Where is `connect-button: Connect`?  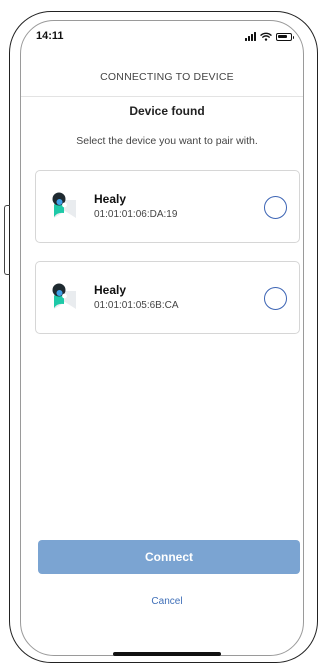 connect-button: Connect is located at coordinates (169, 557).